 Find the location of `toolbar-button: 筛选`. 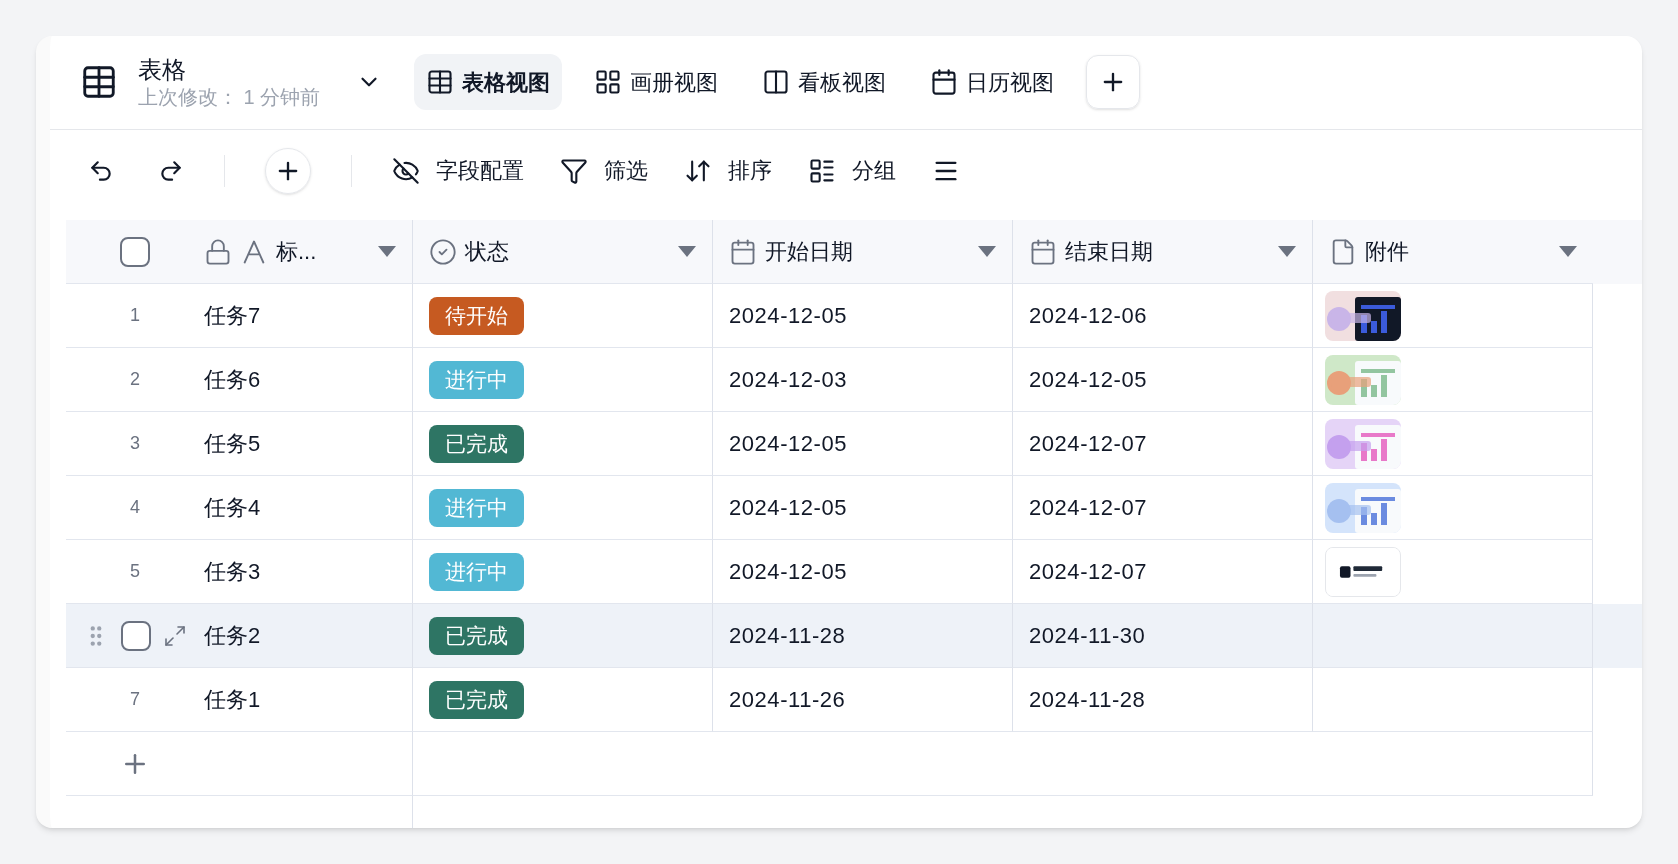

toolbar-button: 筛选 is located at coordinates (604, 171).